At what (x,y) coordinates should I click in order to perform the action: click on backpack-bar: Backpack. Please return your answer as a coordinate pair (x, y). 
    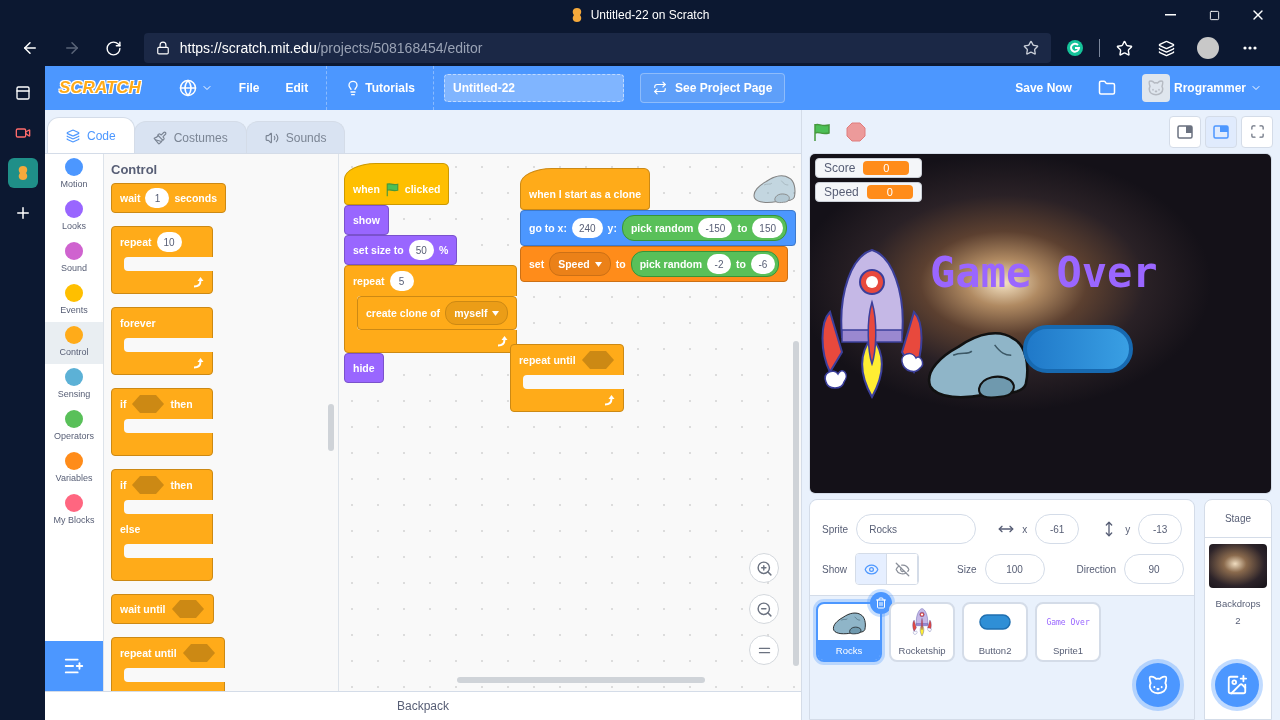
    Looking at the image, I should click on (423, 705).